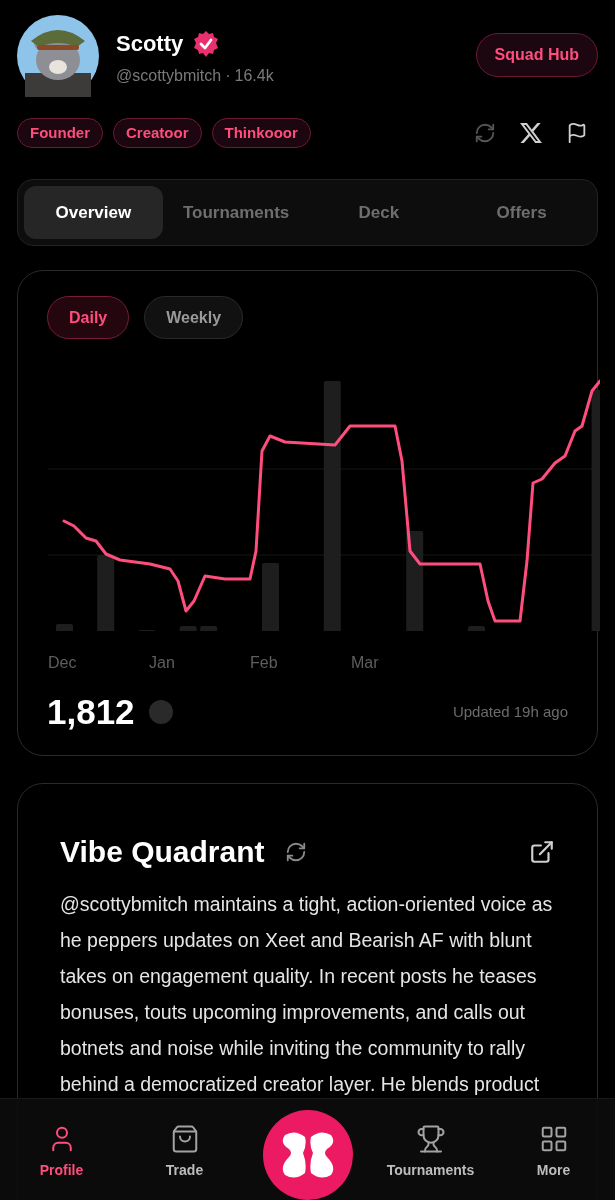 This screenshot has height=1200, width=615. Describe the element at coordinates (542, 851) in the screenshot. I see `external-link-icon` at that location.